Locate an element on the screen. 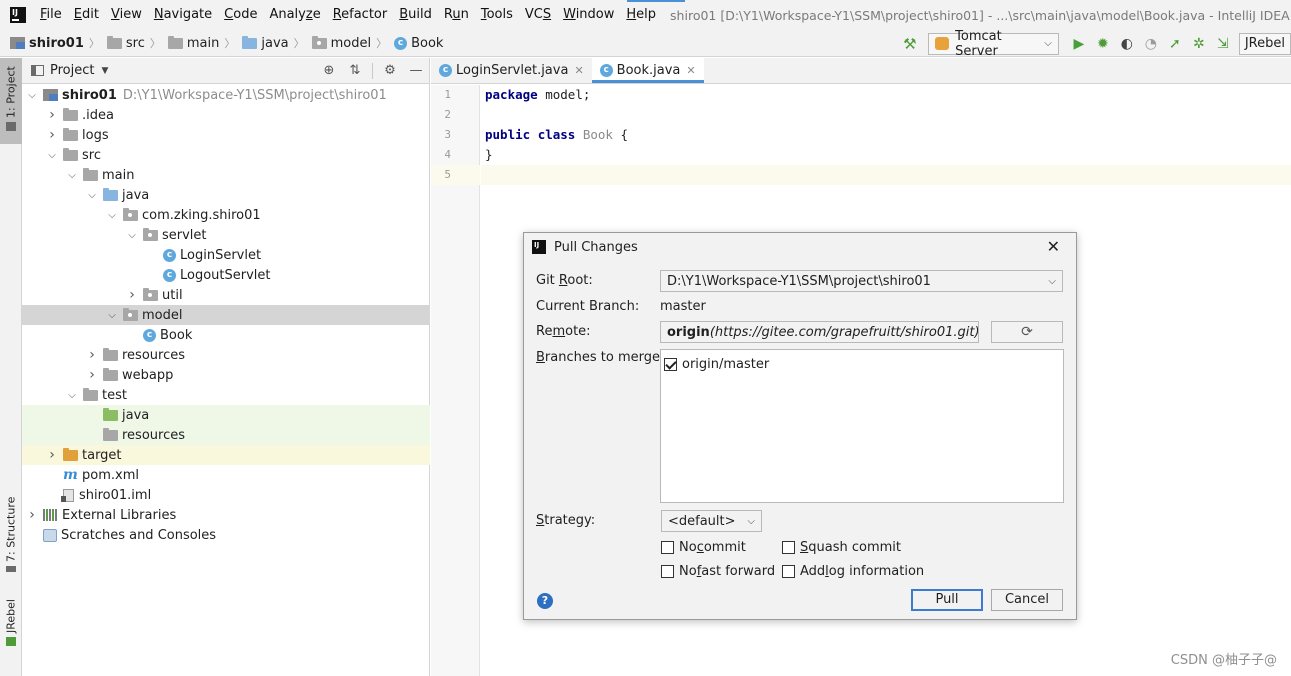 This screenshot has height=676, width=1291. branch-checkbox is located at coordinates (670, 364).